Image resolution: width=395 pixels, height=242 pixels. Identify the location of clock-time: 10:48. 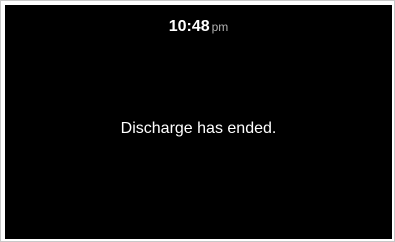
(189, 26).